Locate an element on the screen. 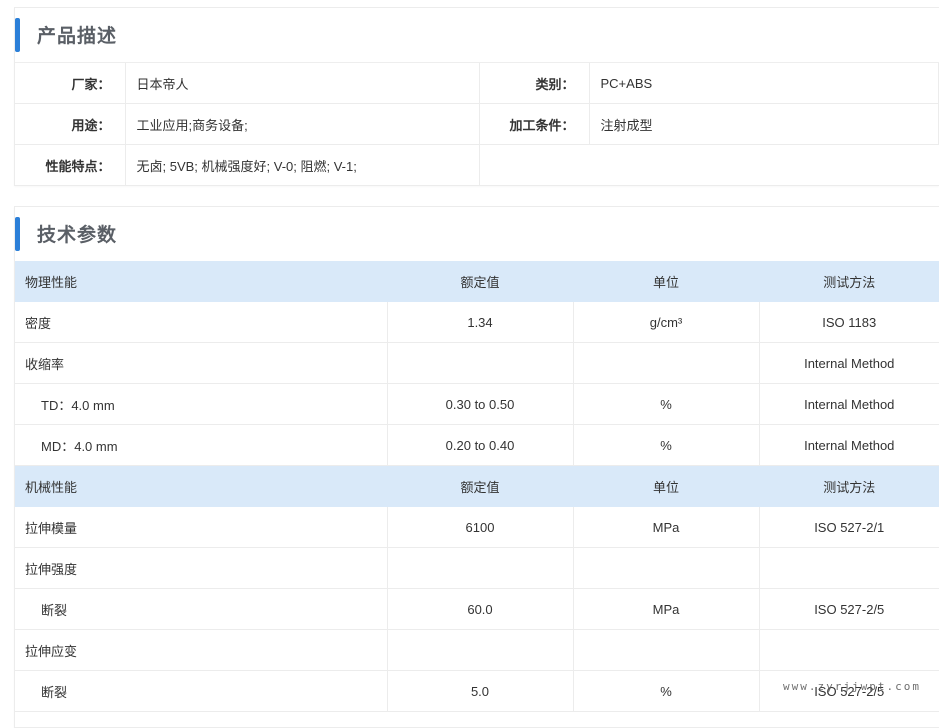 The width and height of the screenshot is (939, 728). table-row: 拉伸应变 is located at coordinates (477, 650).